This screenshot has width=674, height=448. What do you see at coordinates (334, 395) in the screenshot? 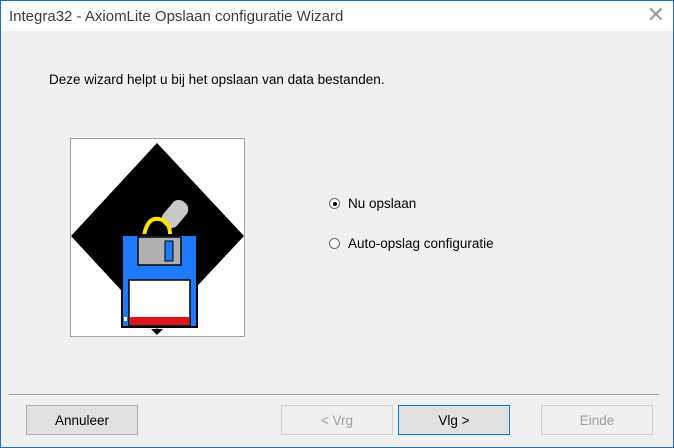
I see `footer-divider` at bounding box center [334, 395].